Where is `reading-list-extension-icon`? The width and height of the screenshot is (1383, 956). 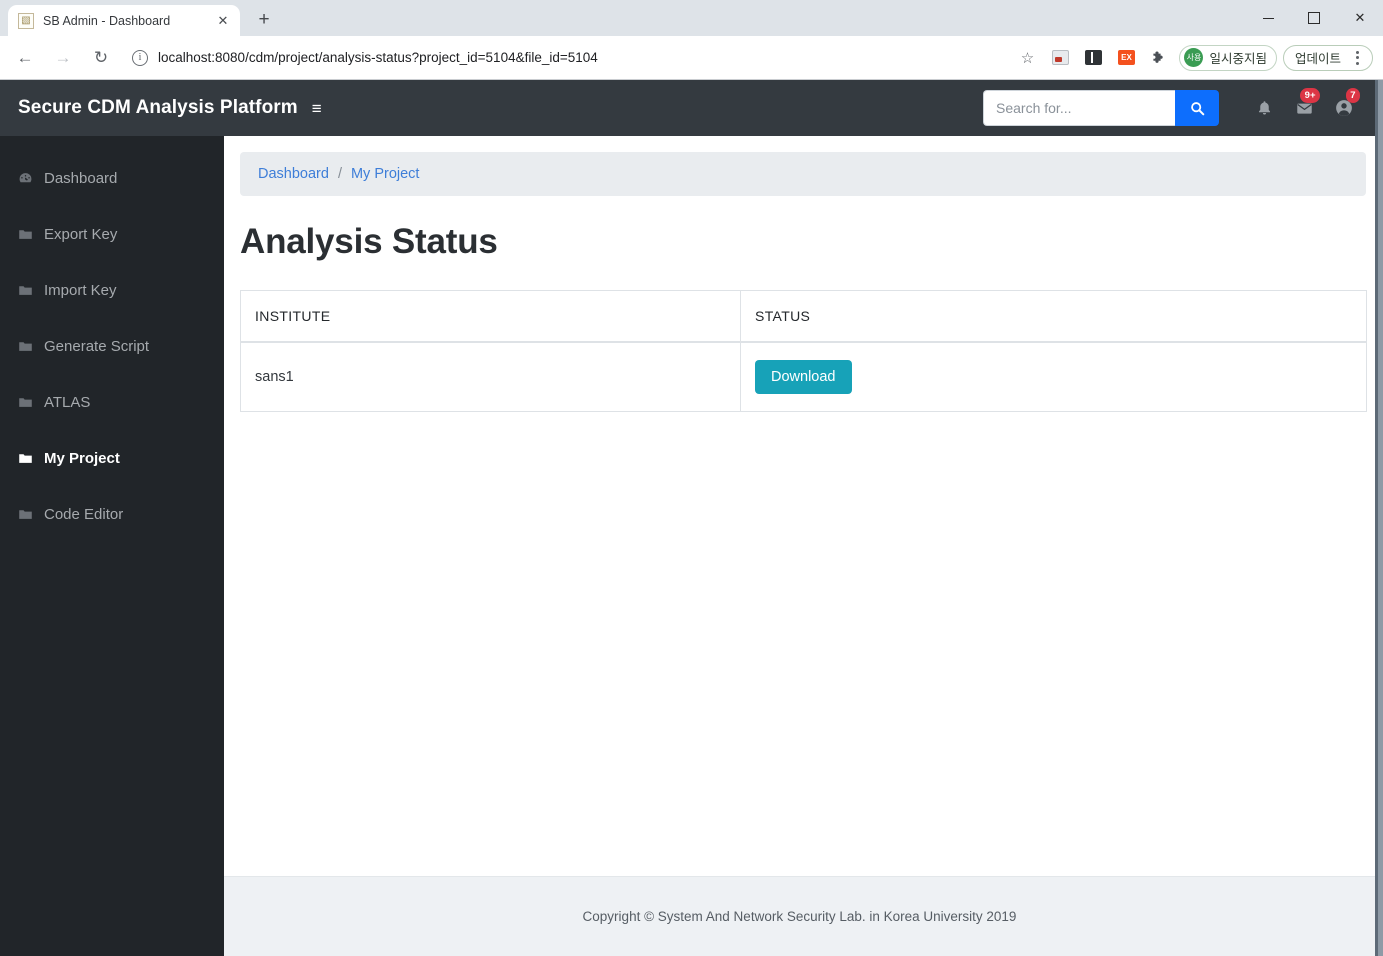 reading-list-extension-icon is located at coordinates (1093, 58).